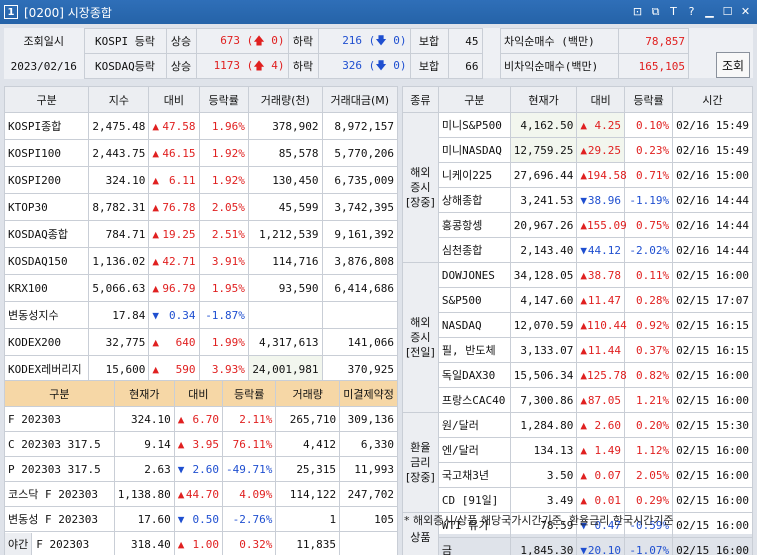  I want to click on change-value: 20.10, so click(604, 549).